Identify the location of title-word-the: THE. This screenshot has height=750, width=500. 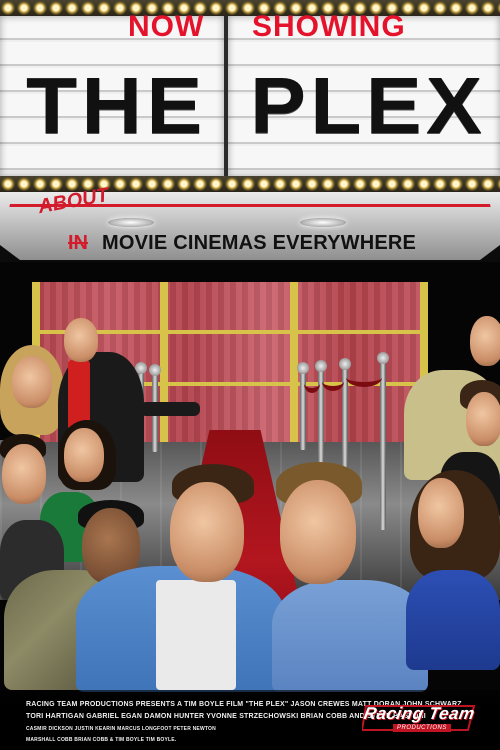
(116, 105).